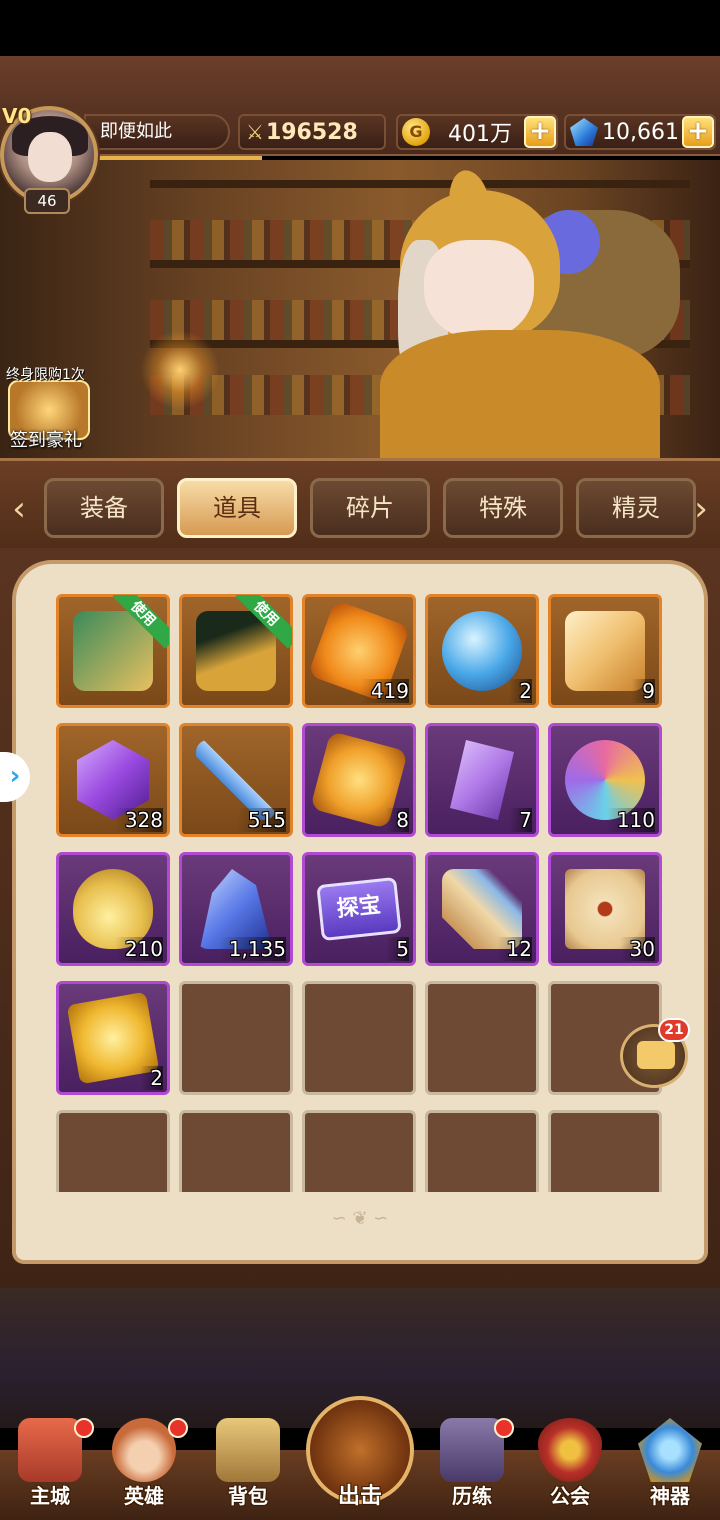 This screenshot has width=720, height=1520. What do you see at coordinates (144, 1496) in the screenshot?
I see `nav-label: 英雄` at bounding box center [144, 1496].